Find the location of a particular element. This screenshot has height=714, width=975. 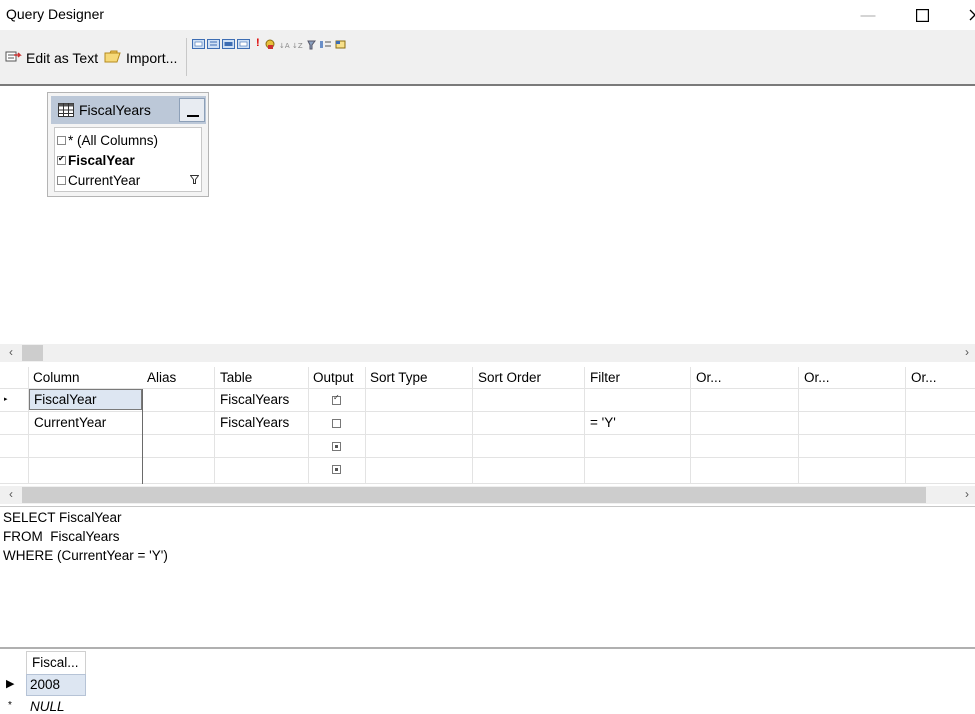

cell-column: FiscalYear is located at coordinates (65, 399).